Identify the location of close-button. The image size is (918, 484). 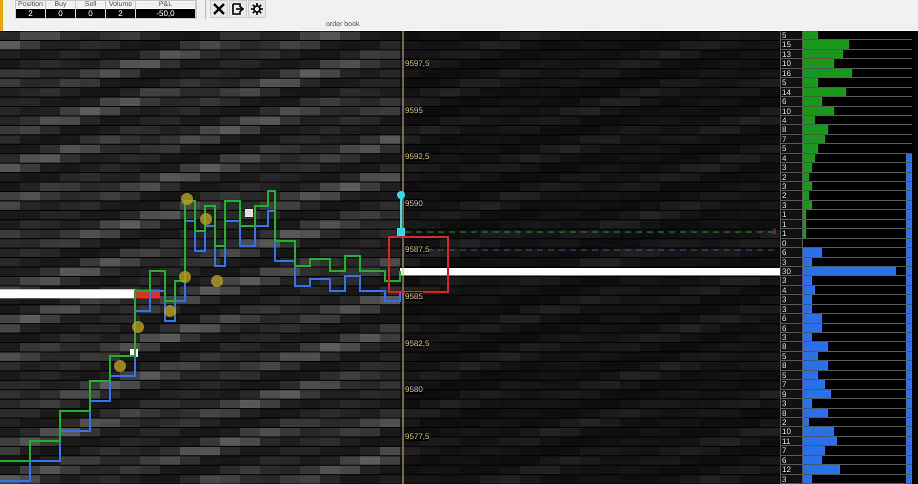
(219, 9).